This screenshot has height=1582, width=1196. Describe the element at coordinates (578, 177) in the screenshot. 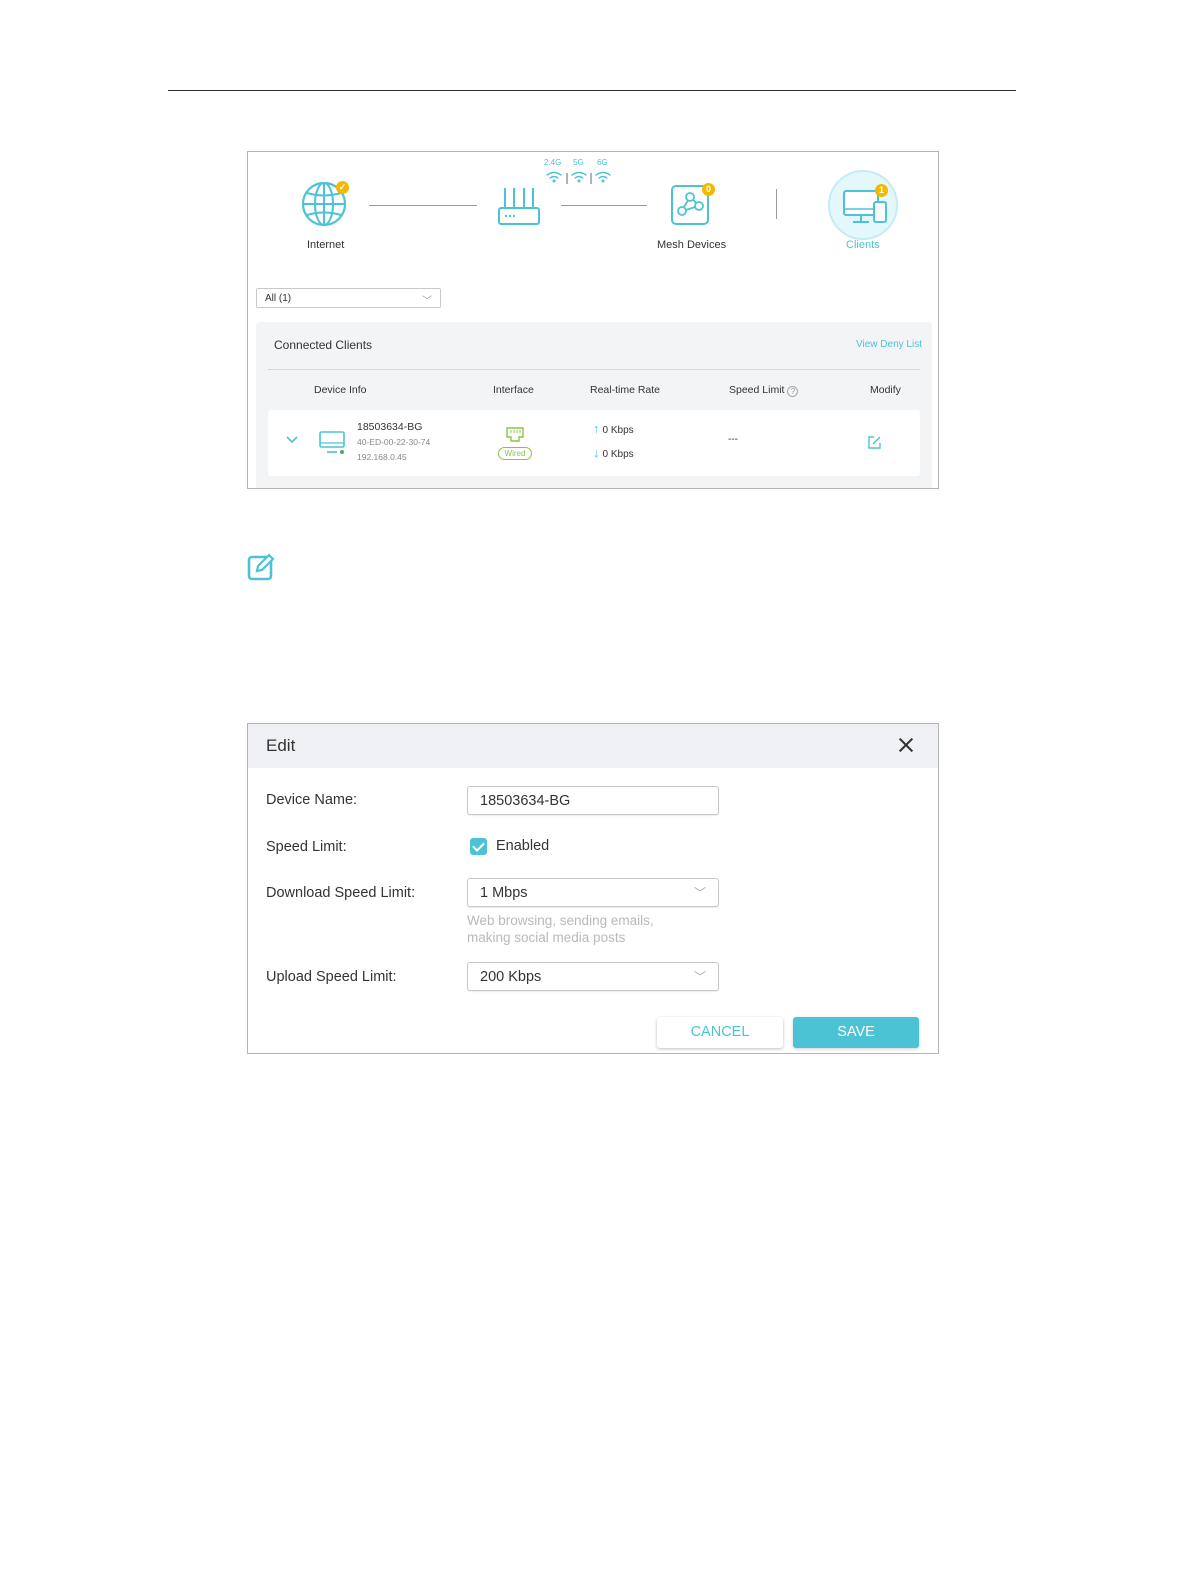

I see `wifi-bands-icon` at that location.